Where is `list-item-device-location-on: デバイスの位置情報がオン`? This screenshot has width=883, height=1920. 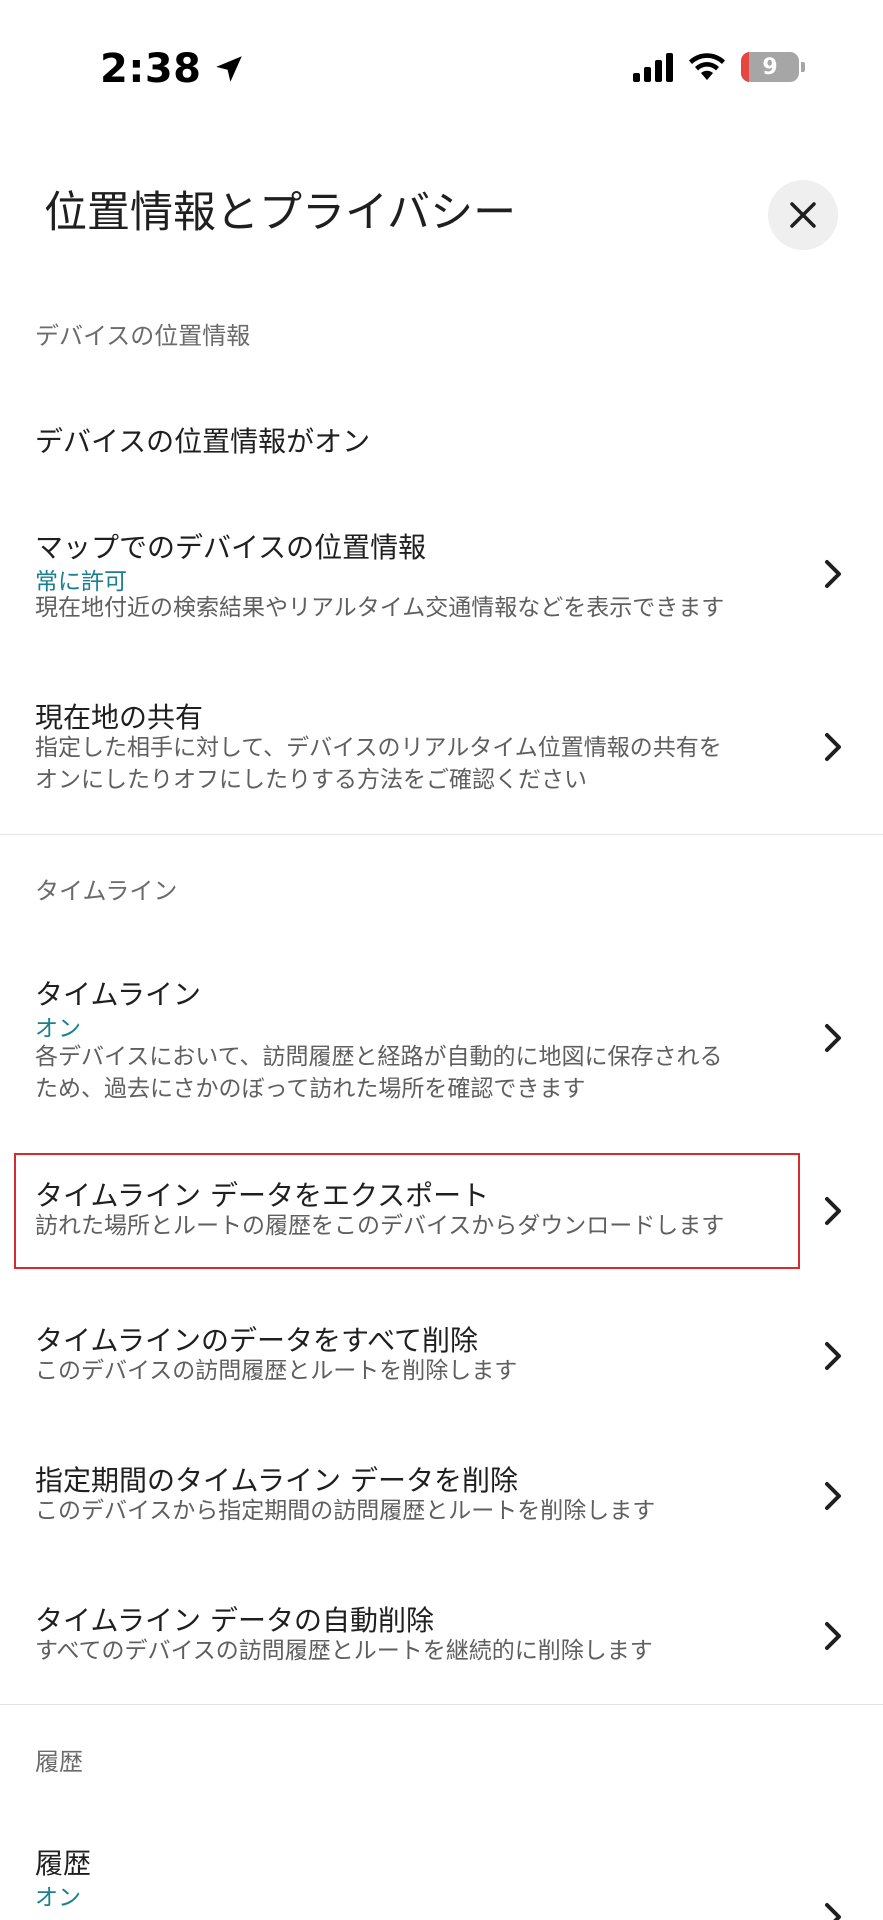
list-item-device-location-on: デバイスの位置情報がオン is located at coordinates (441, 435).